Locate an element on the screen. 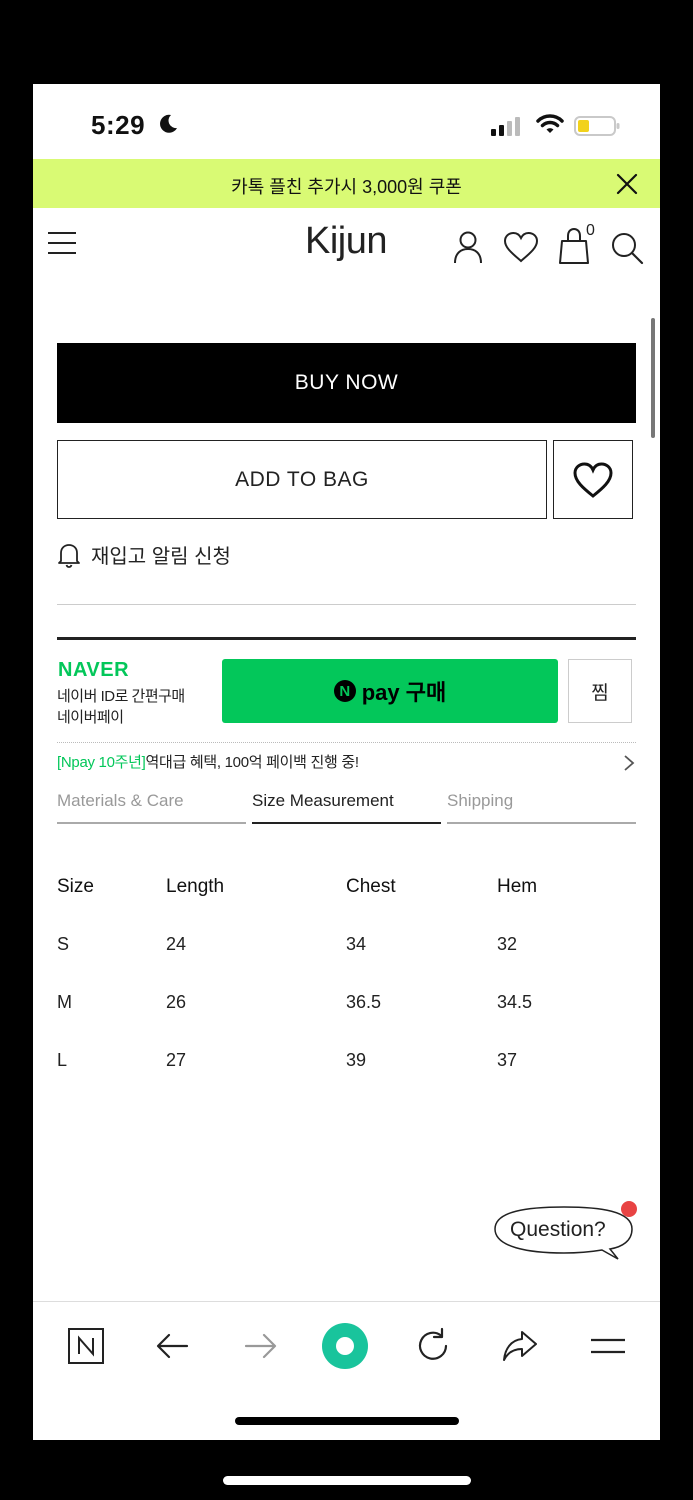 The image size is (693, 1500). cart-count-badge: 0 is located at coordinates (590, 230).